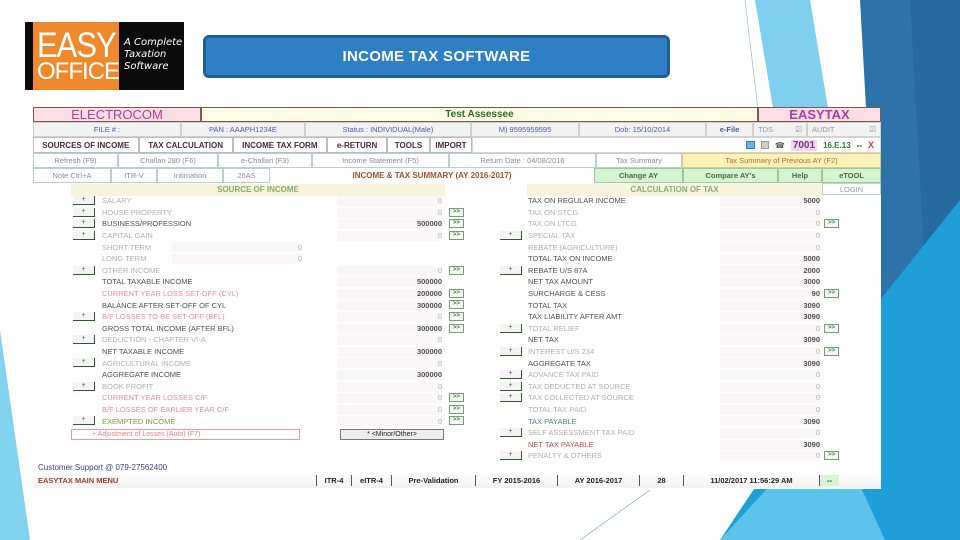  I want to click on row-rebate-agriculture: REBATE (AGRICULTURE) 0, so click(457, 247).